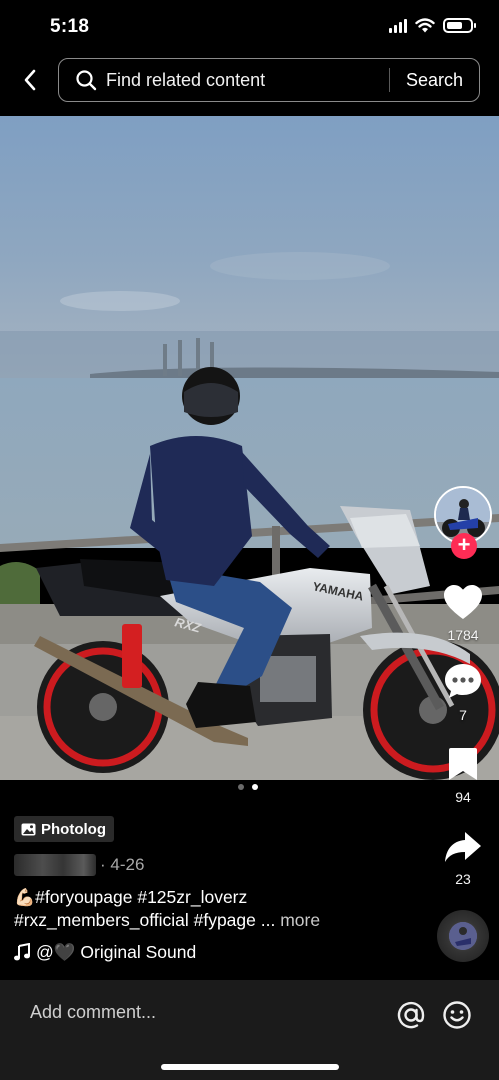 The image size is (499, 1080). Describe the element at coordinates (464, 546) in the screenshot. I see `follow-button: +` at that location.